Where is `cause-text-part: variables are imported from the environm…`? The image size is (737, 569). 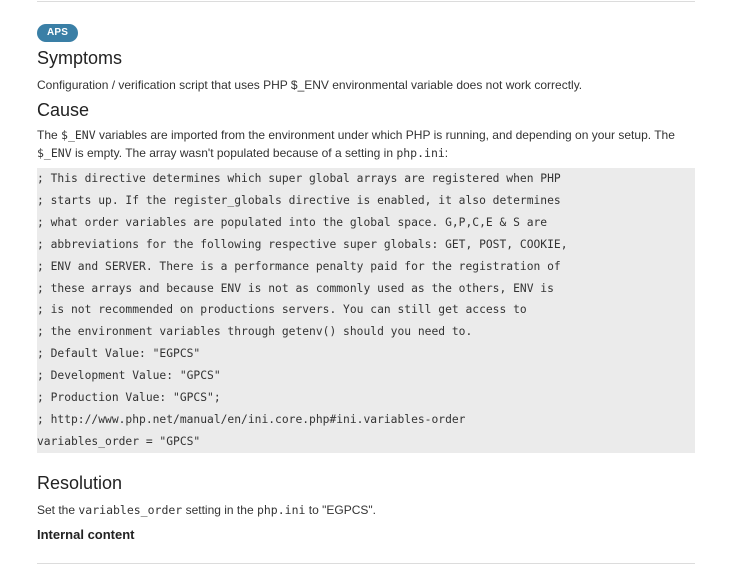
cause-text-part: variables are imported from the environm… is located at coordinates (385, 135).